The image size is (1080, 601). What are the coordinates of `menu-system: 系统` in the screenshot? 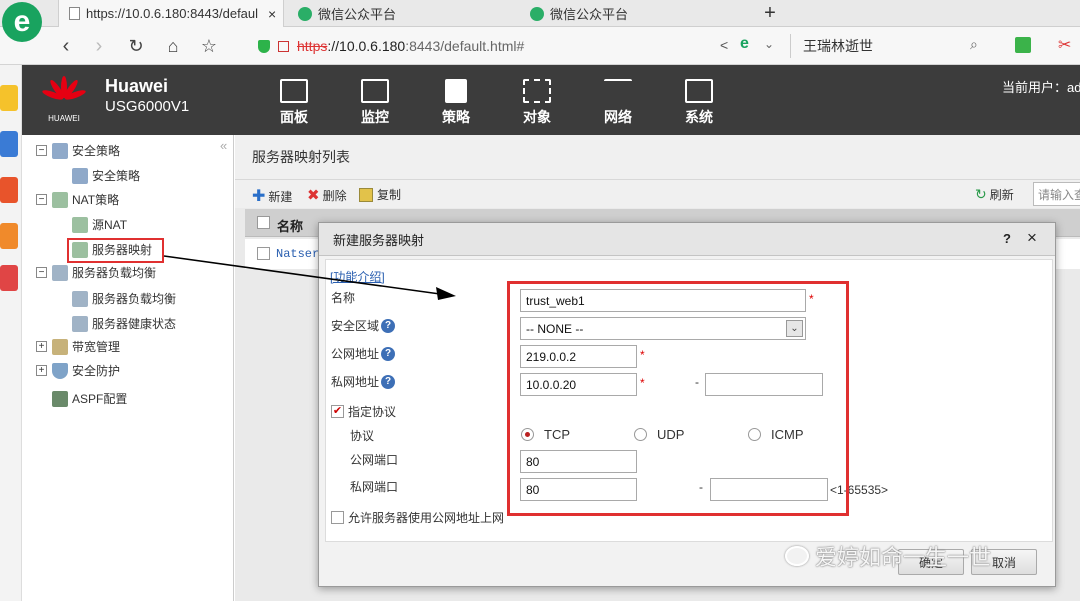 It's located at (699, 103).